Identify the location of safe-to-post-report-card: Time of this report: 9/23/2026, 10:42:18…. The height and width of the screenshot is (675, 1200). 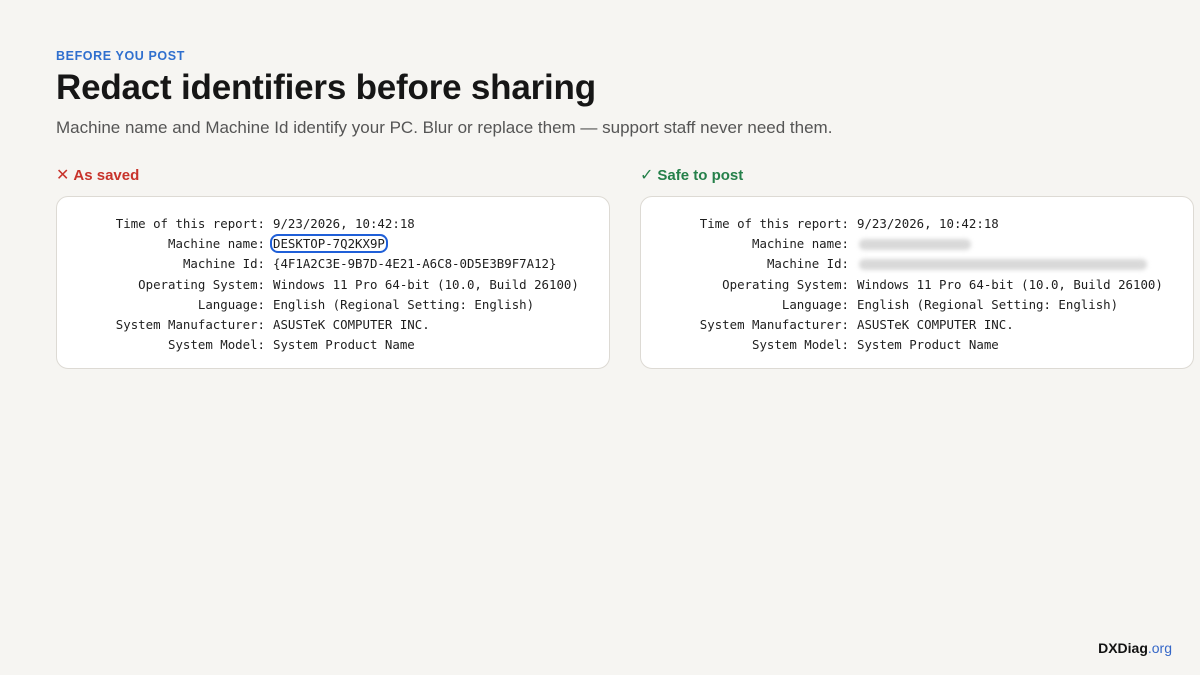
(917, 282).